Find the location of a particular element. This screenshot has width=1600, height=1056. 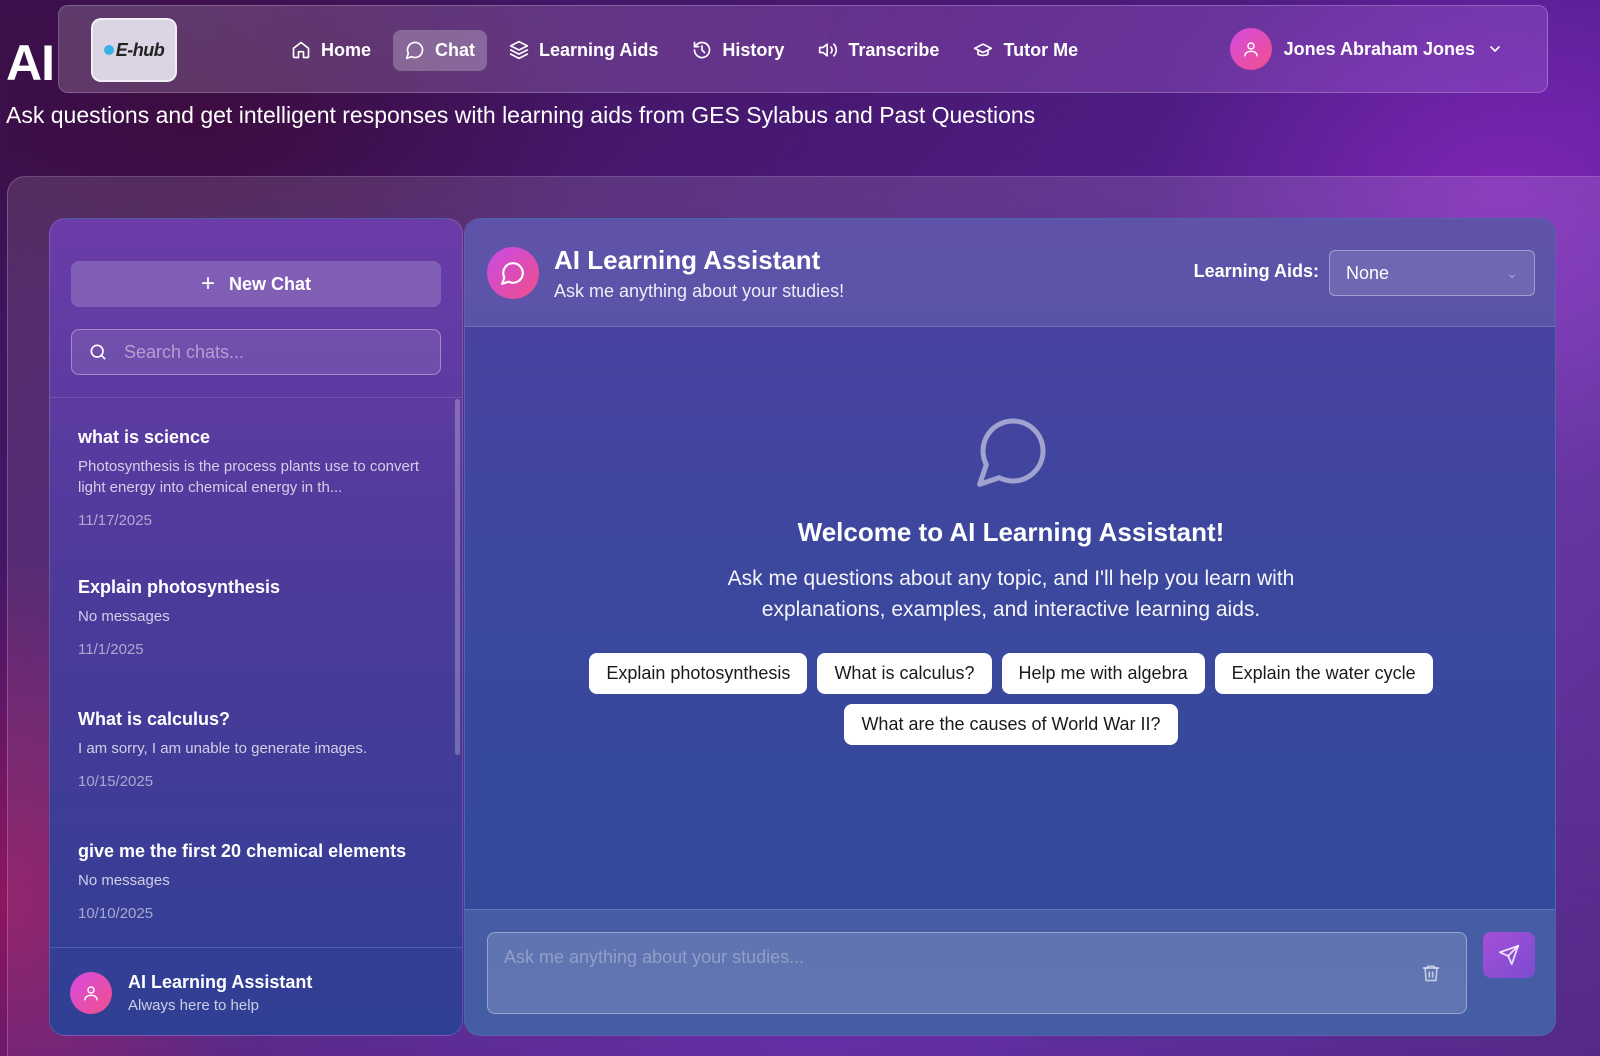

message-composer is located at coordinates (1010, 972).